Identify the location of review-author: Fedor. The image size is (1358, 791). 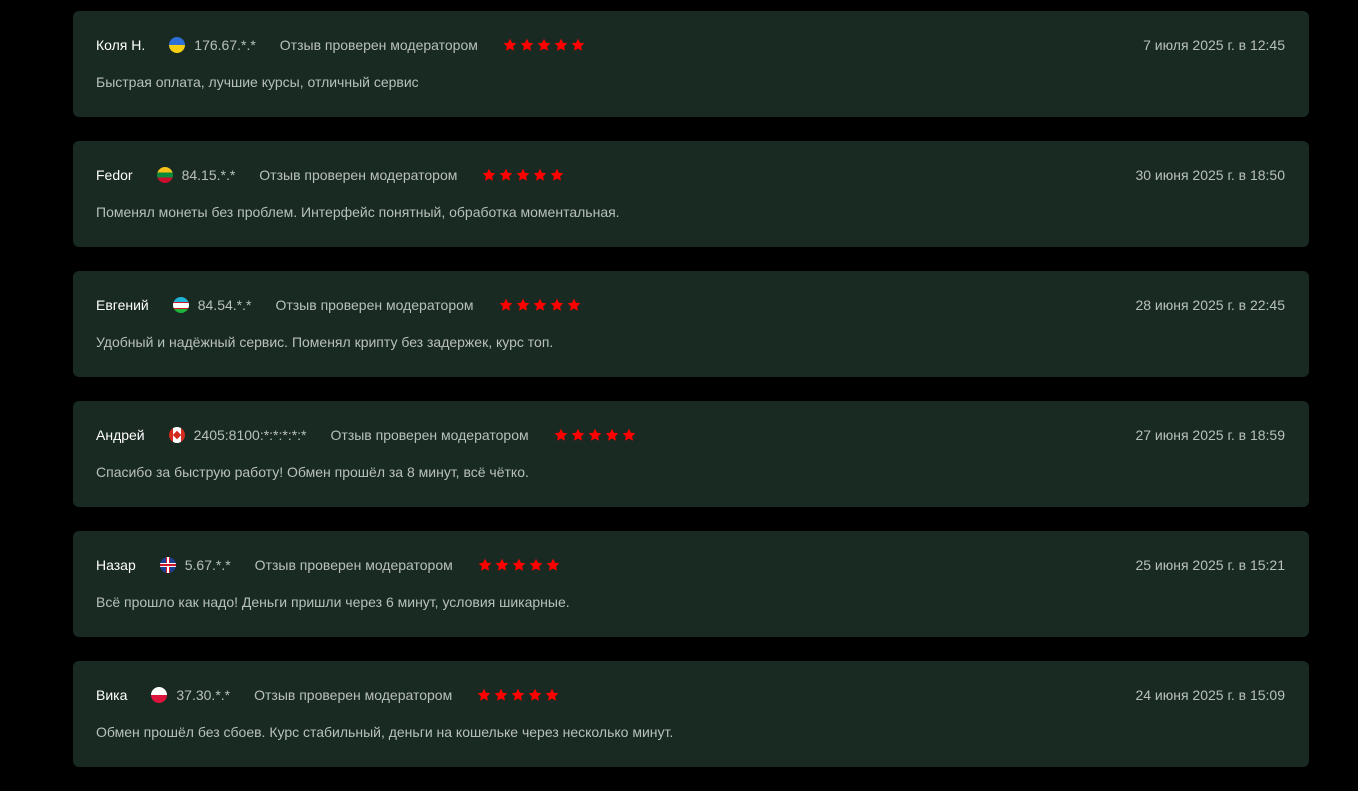
(114, 175).